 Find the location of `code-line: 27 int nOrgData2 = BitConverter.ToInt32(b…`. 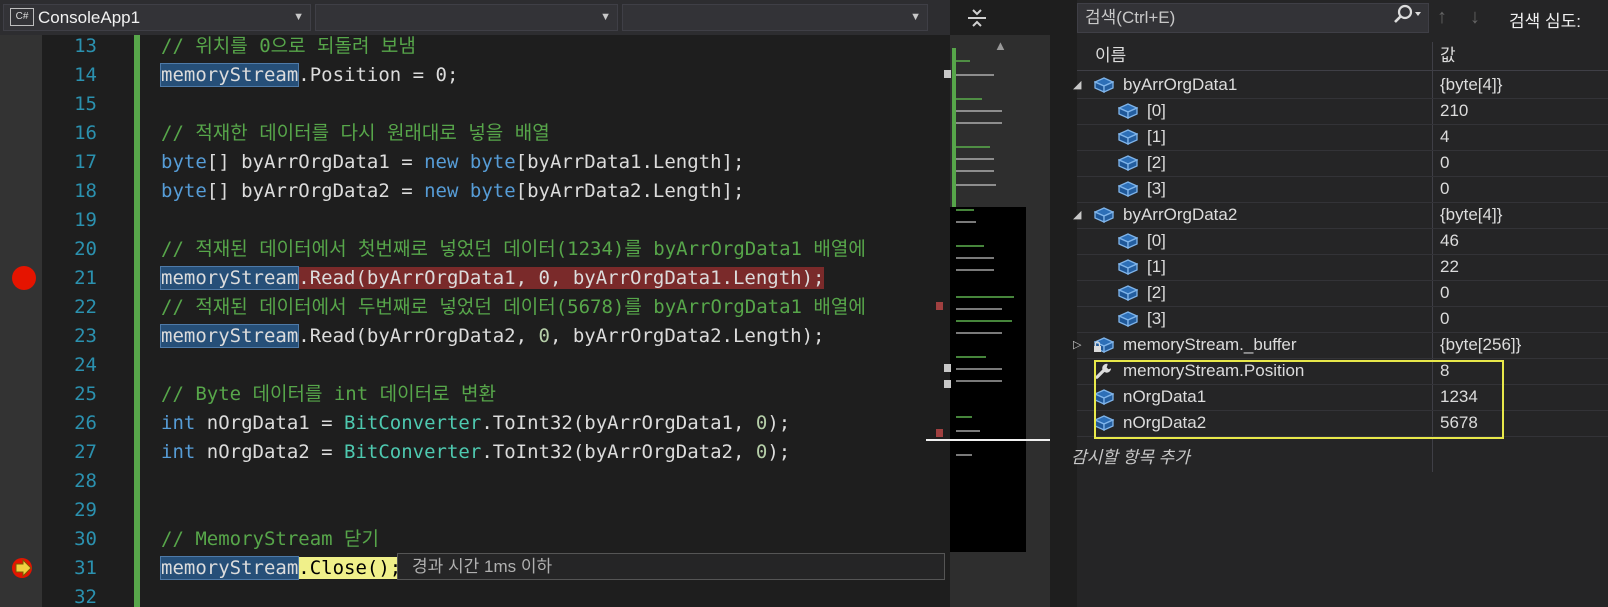

code-line: 27 int nOrgData2 = BitConverter.ToInt32(b… is located at coordinates (475, 452).